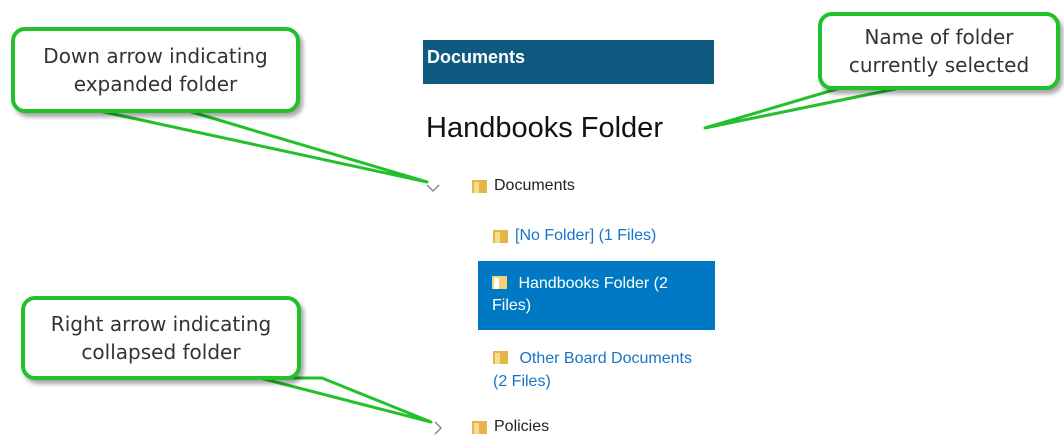 The image size is (1064, 436). Describe the element at coordinates (433, 188) in the screenshot. I see `chevron-down-icon` at that location.